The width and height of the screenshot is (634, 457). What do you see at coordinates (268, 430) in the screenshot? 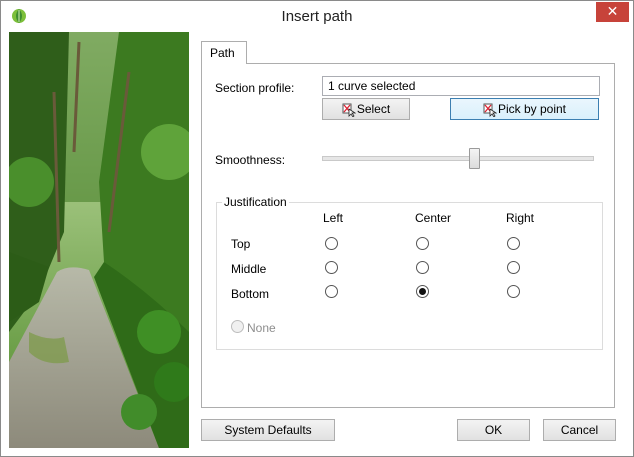
I see `system-defaults-button: System Defaults` at bounding box center [268, 430].